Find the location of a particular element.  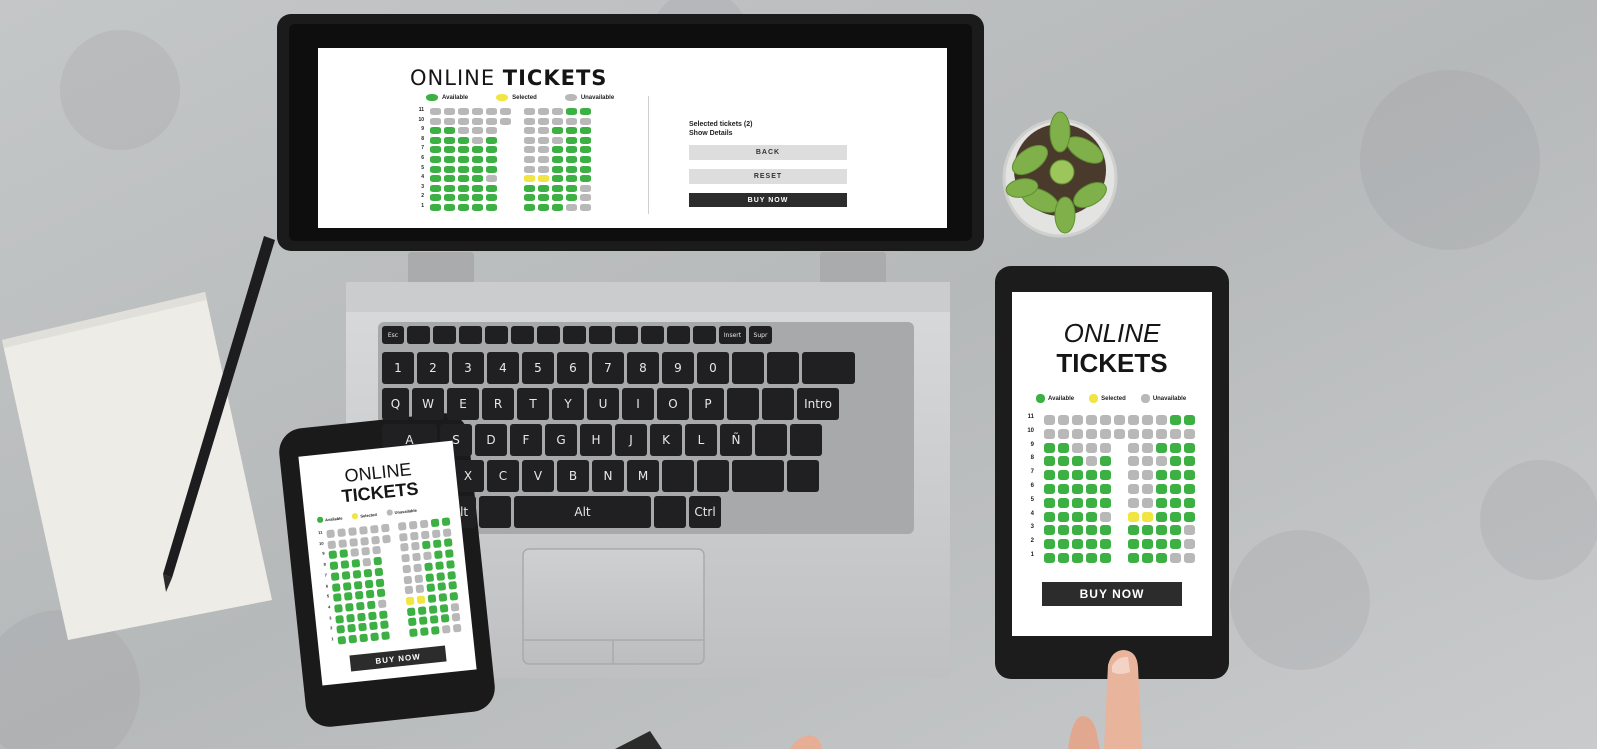

keyboard-key: I is located at coordinates (638, 404).